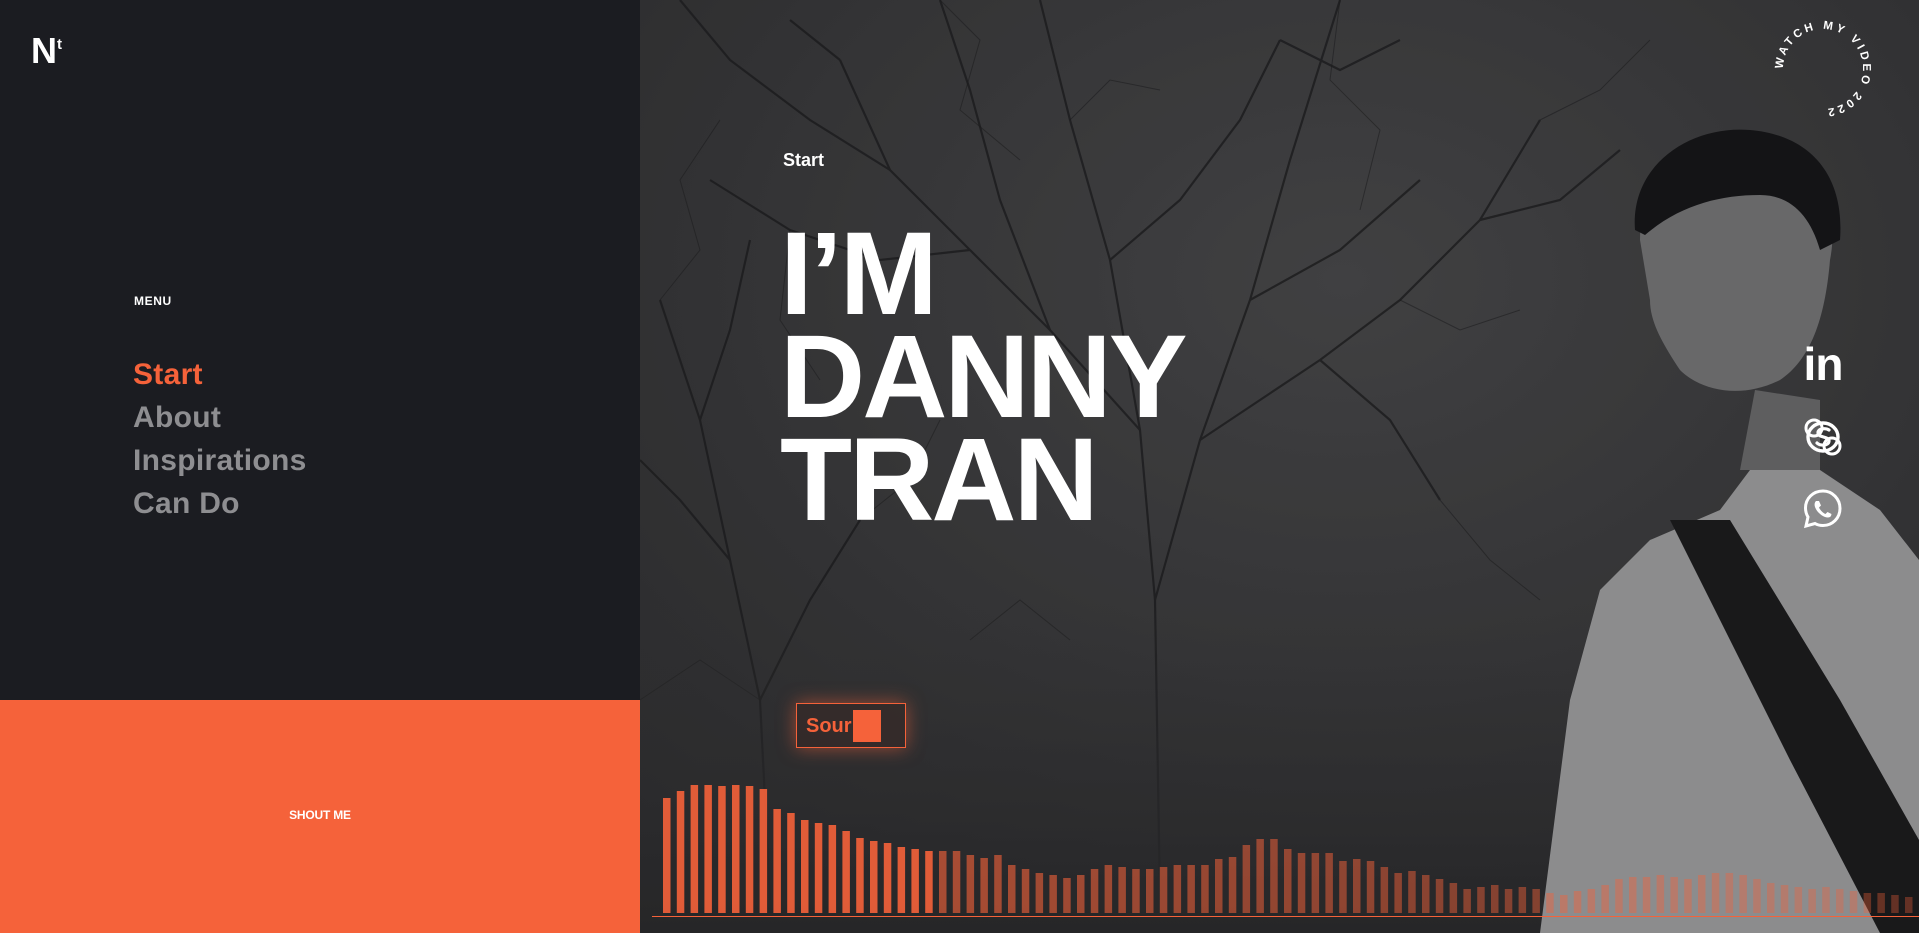 Image resolution: width=1919 pixels, height=933 pixels. I want to click on linkedin-glyph: in, so click(1823, 364).